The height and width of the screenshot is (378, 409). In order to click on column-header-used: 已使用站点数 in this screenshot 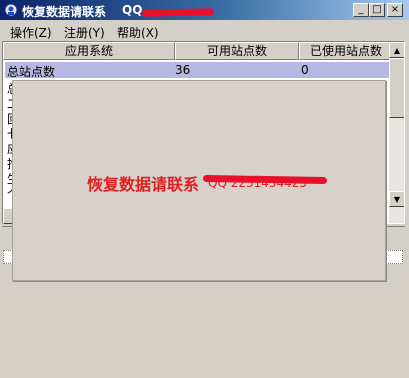, I will do `click(346, 51)`.